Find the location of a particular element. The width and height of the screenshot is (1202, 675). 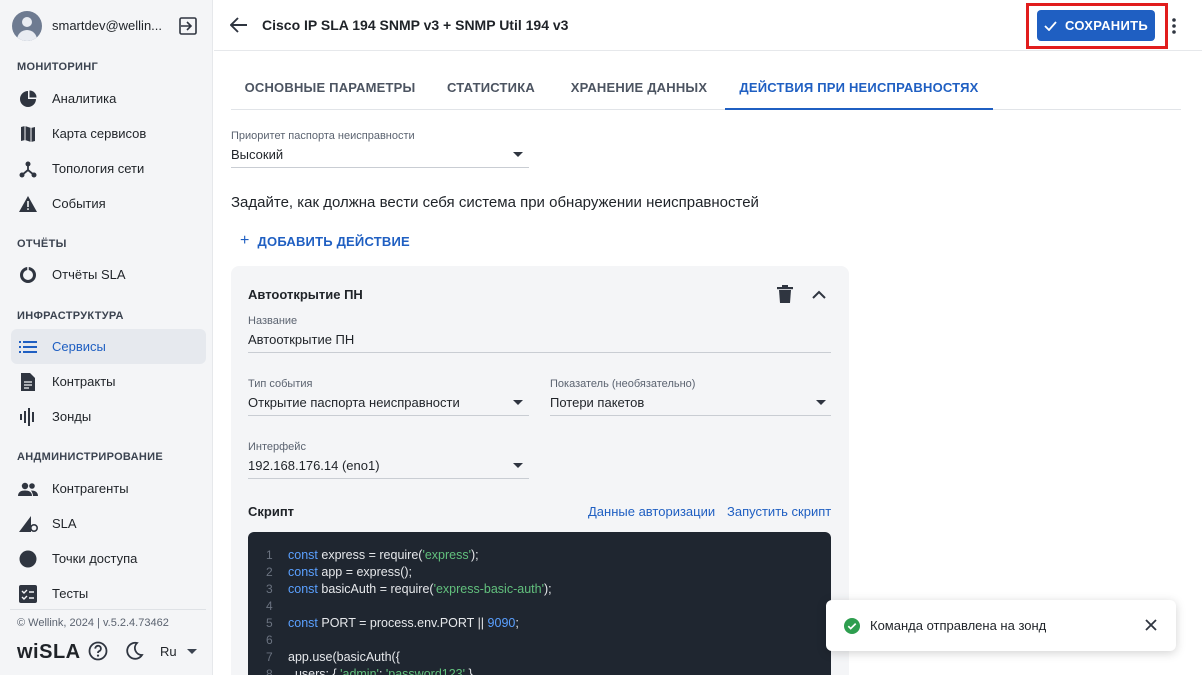

code-line: 5 const PORT = process.env.PORT || 9090; is located at coordinates (539, 622).